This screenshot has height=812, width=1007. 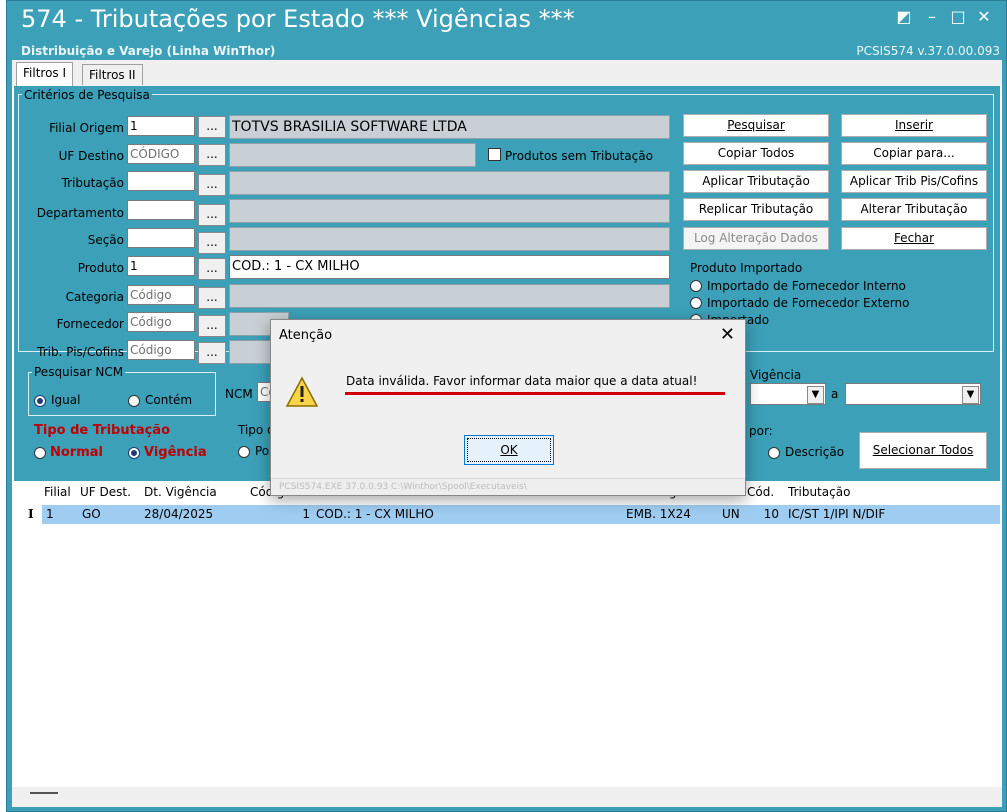 What do you see at coordinates (91, 156) in the screenshot?
I see `uf-destino-label: UF Destino` at bounding box center [91, 156].